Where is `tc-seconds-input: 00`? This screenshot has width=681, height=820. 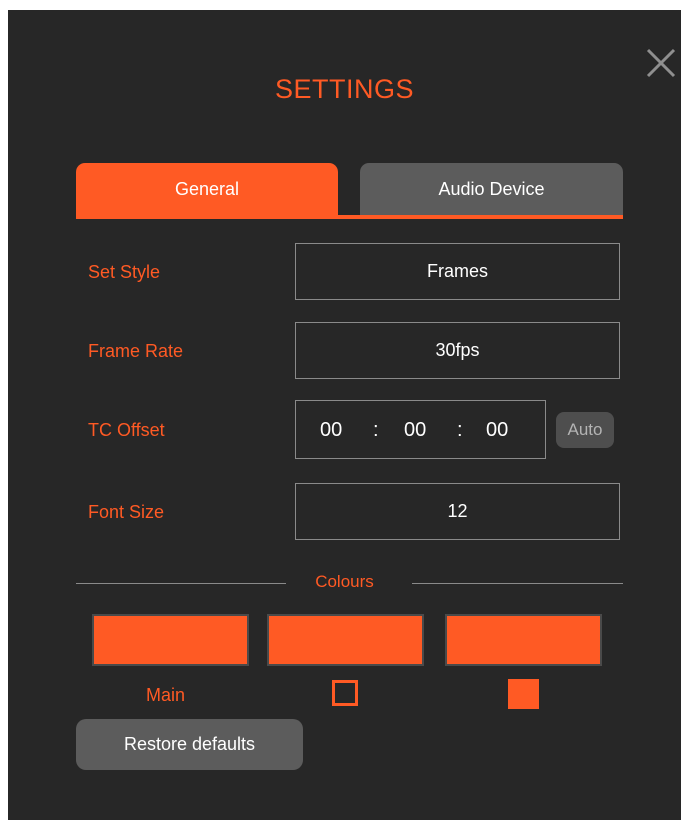 tc-seconds-input: 00 is located at coordinates (497, 430).